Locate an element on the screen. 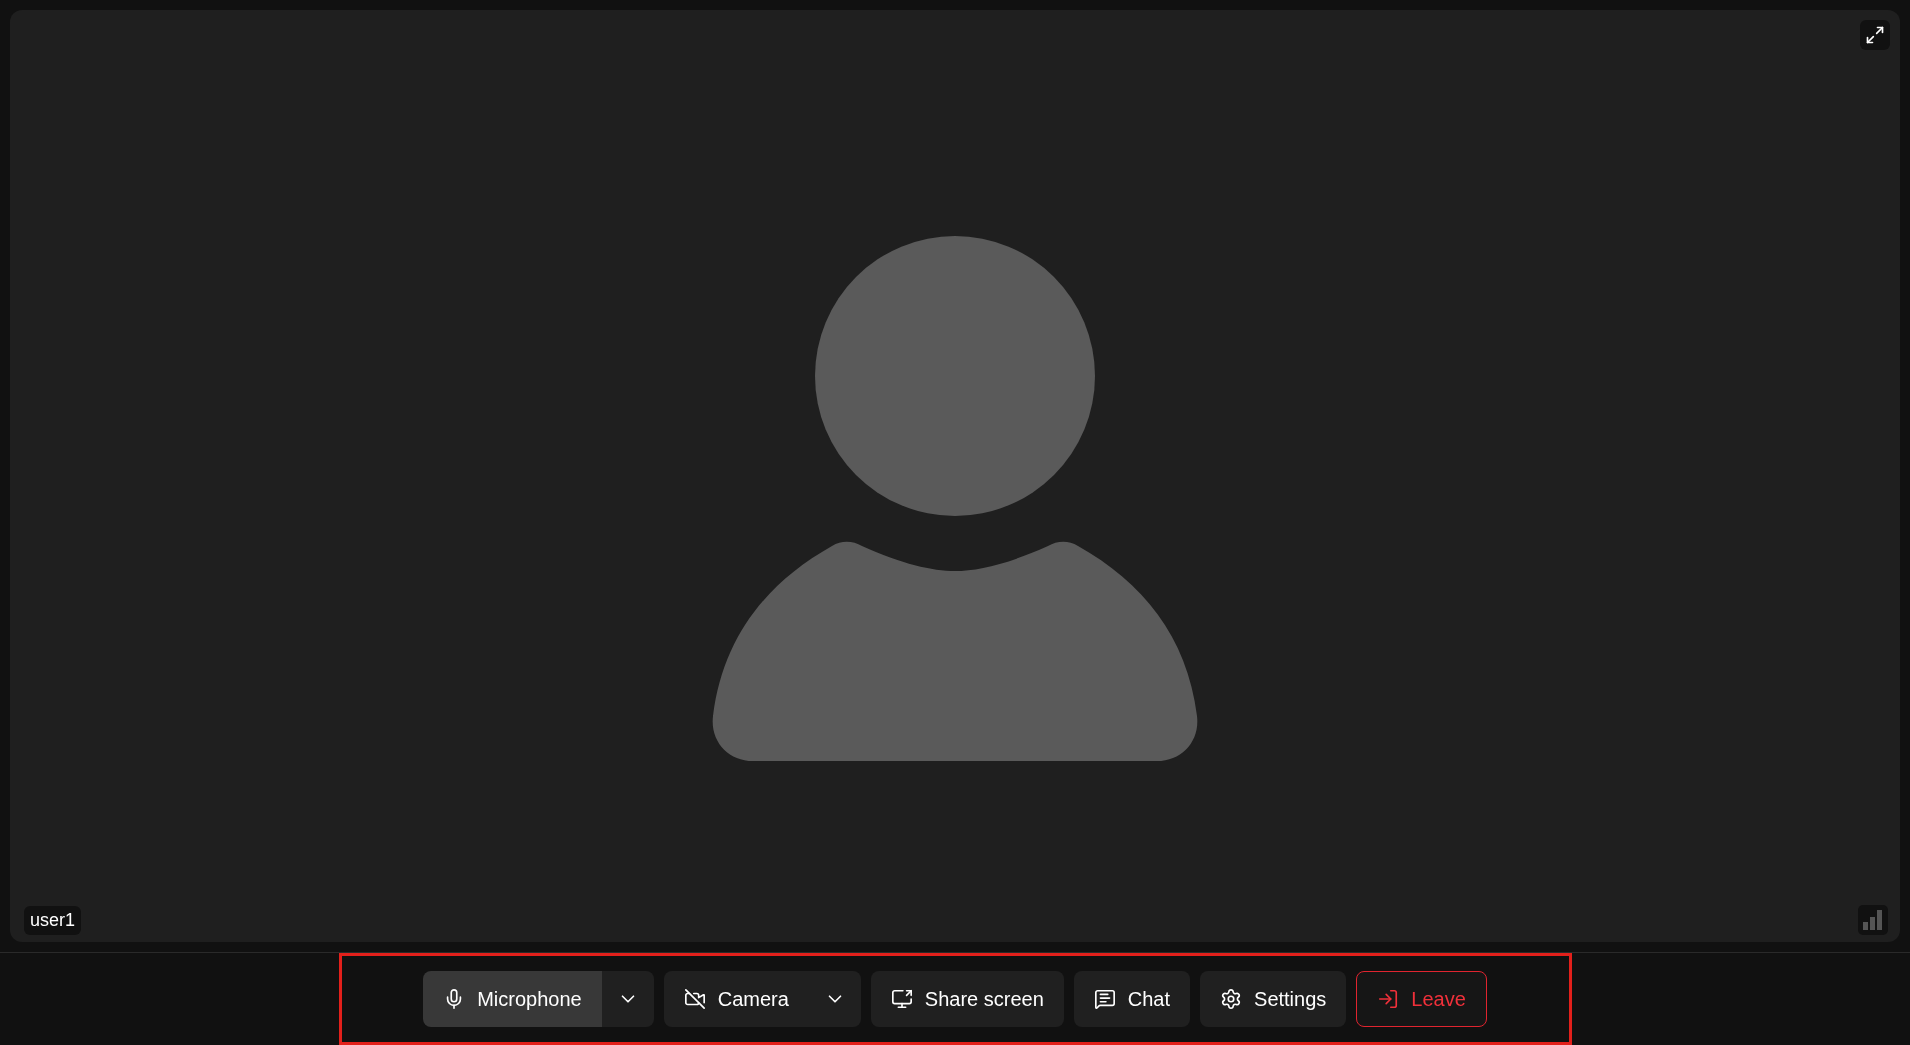 Image resolution: width=1910 pixels, height=1045 pixels. expand-icon is located at coordinates (1875, 35).